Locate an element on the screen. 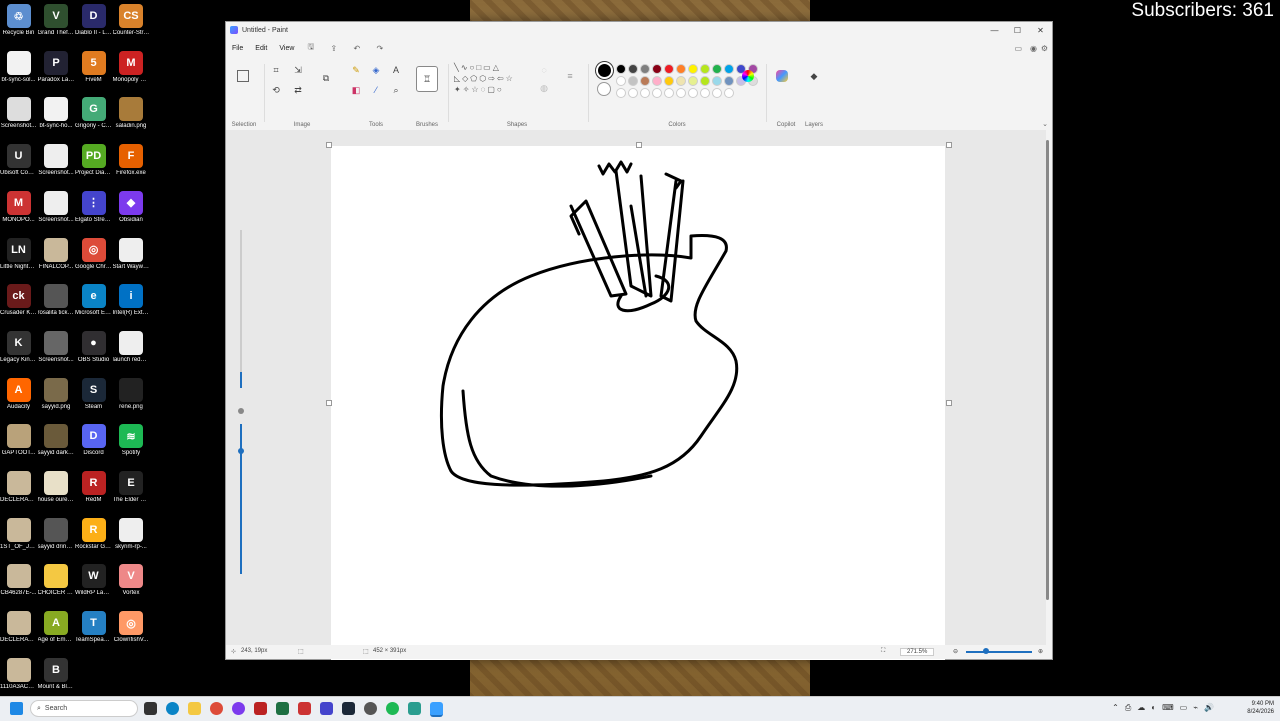 The image size is (1280, 721). desktop-icon: M Monopoly Plus is located at coordinates (131, 67).